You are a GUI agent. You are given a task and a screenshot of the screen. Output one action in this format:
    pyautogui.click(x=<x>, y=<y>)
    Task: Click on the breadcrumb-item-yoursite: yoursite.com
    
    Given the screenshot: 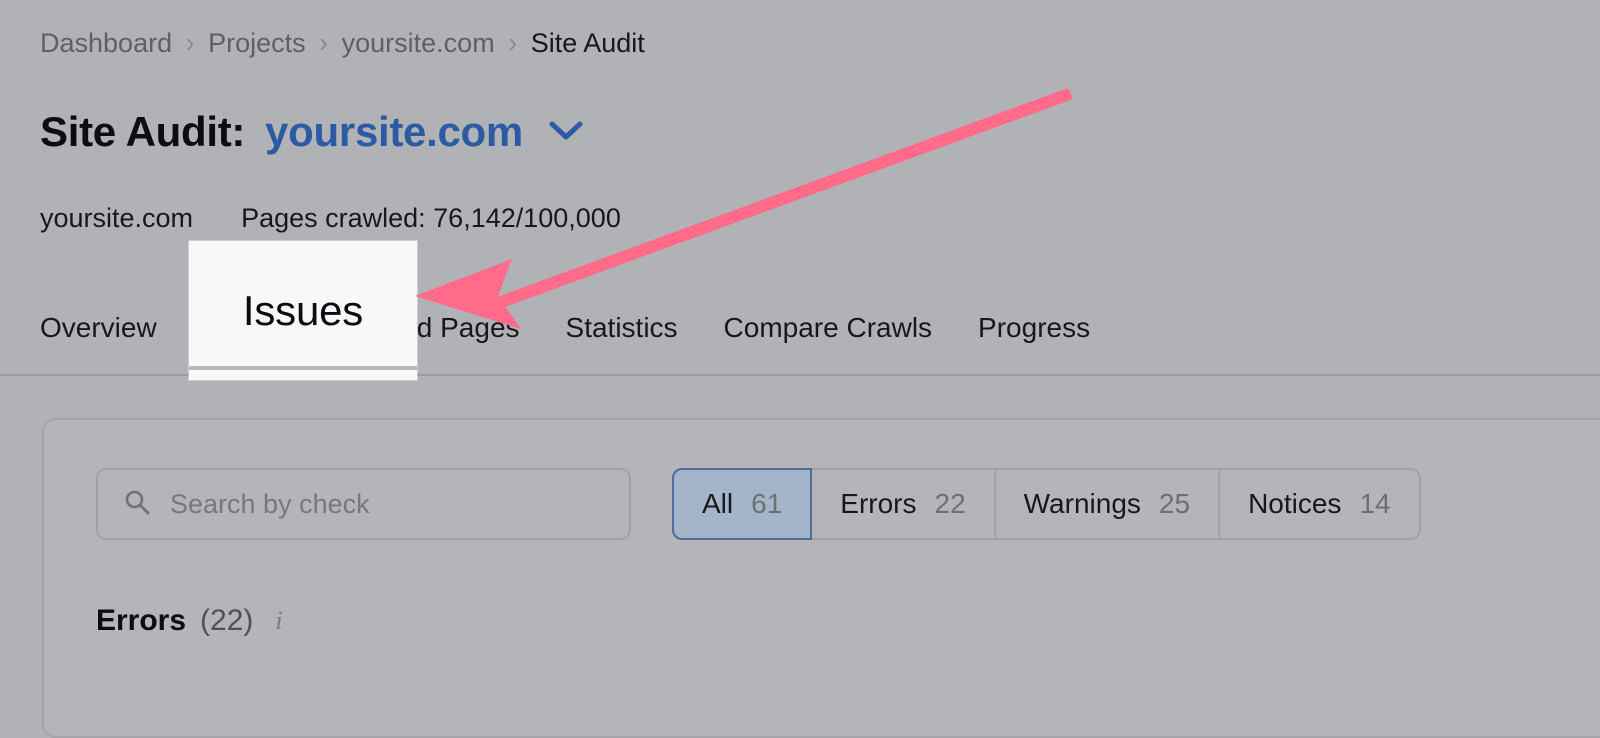 What is the action you would take?
    pyautogui.click(x=418, y=43)
    